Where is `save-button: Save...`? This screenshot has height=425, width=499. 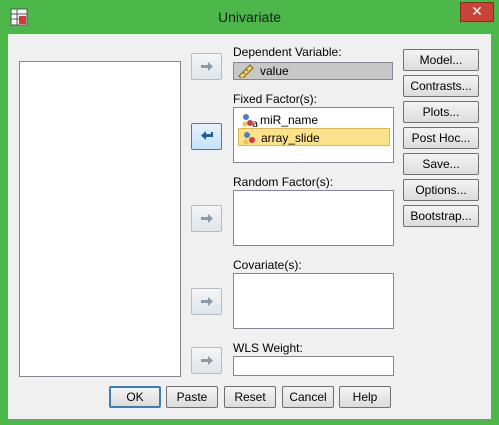 save-button: Save... is located at coordinates (441, 164).